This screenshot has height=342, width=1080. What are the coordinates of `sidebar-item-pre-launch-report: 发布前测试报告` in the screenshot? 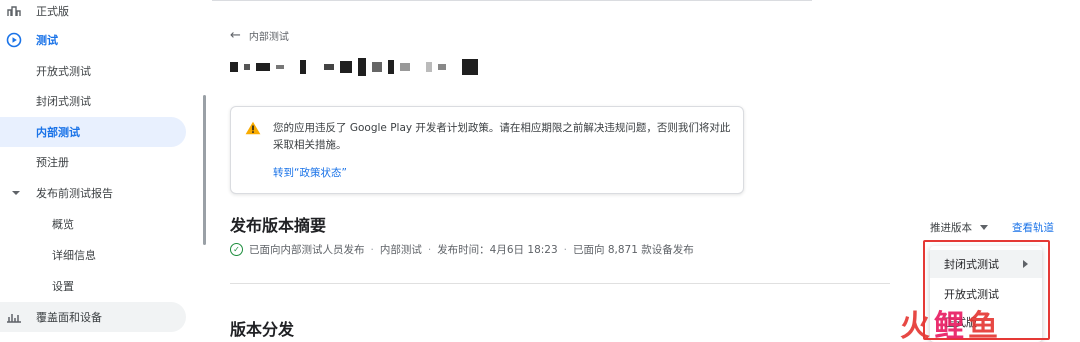 It's located at (93, 193).